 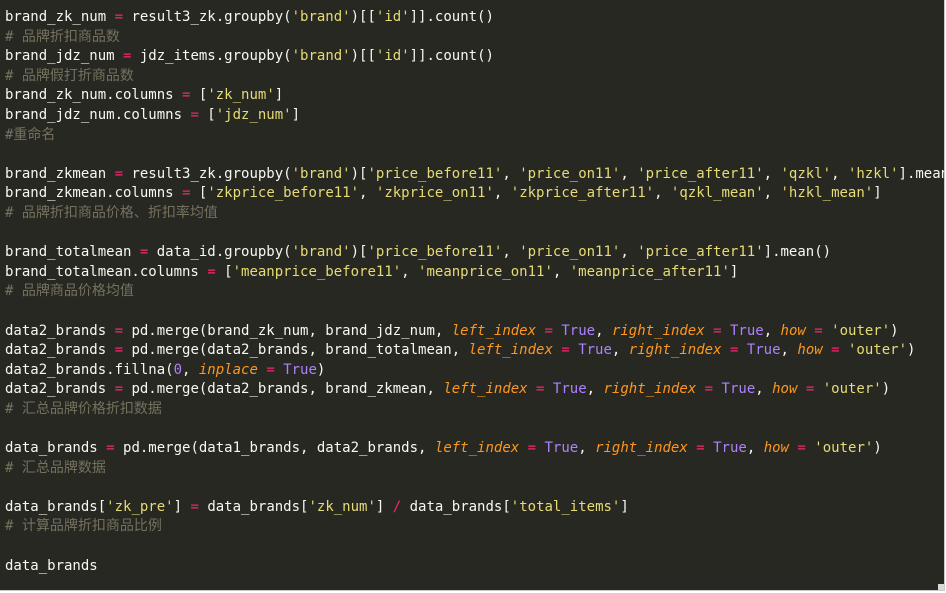 I want to click on string-literal: 'price_before11', so click(x=435, y=173).